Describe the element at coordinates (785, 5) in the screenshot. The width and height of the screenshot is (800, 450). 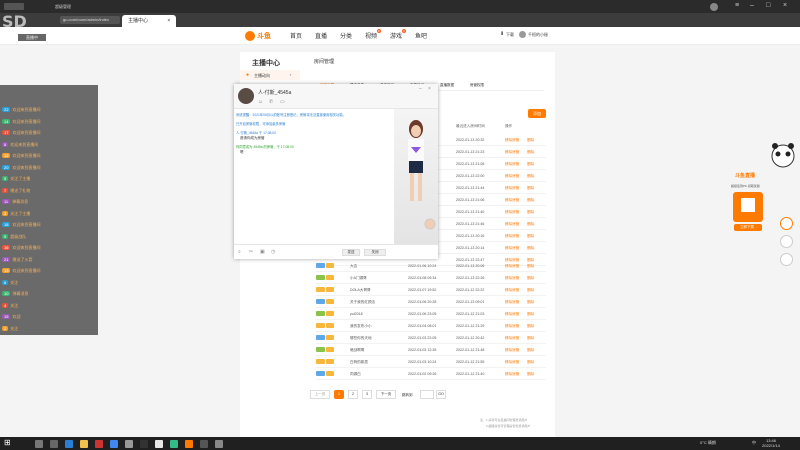
I see `close-icon: ×` at that location.